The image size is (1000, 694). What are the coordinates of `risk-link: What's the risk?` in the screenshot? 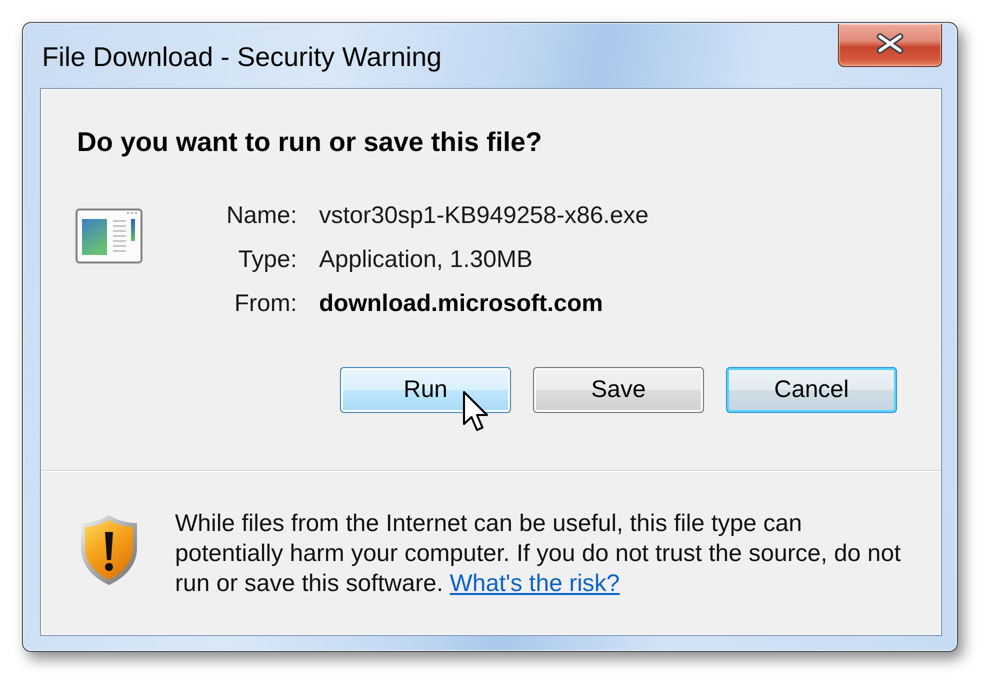 It's located at (535, 583).